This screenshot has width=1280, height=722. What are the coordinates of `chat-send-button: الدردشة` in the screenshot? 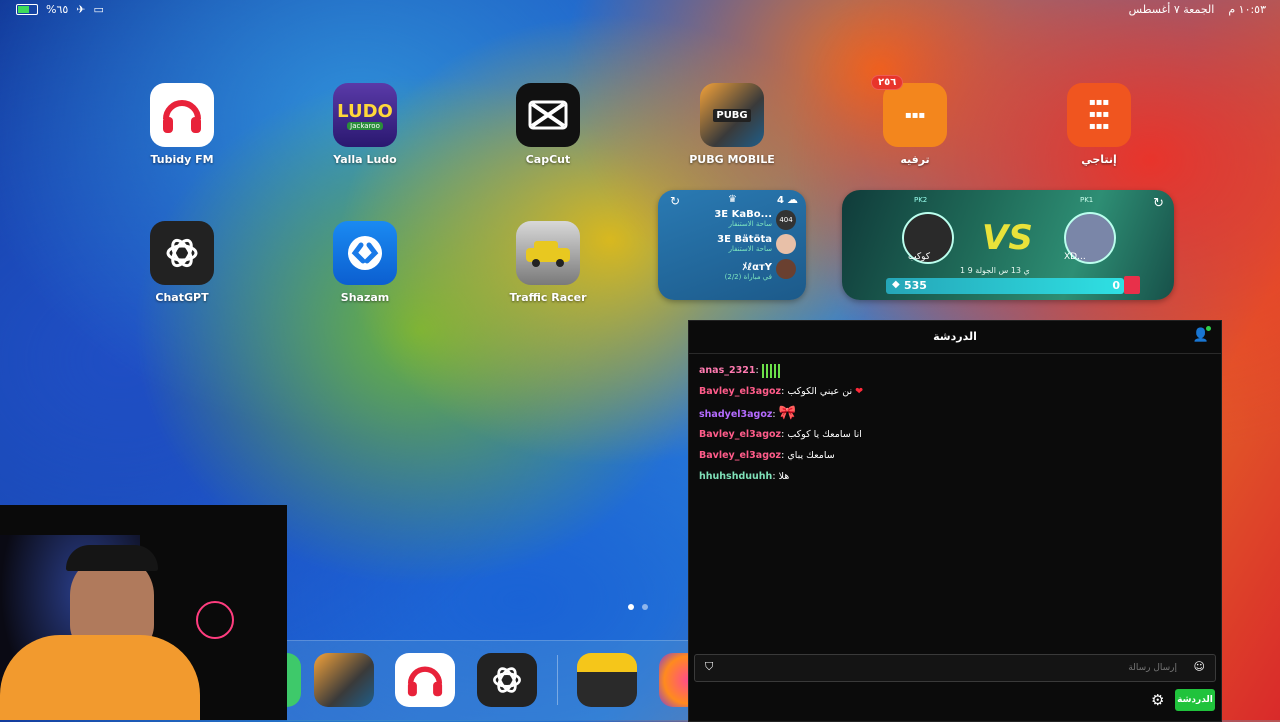 It's located at (1195, 700).